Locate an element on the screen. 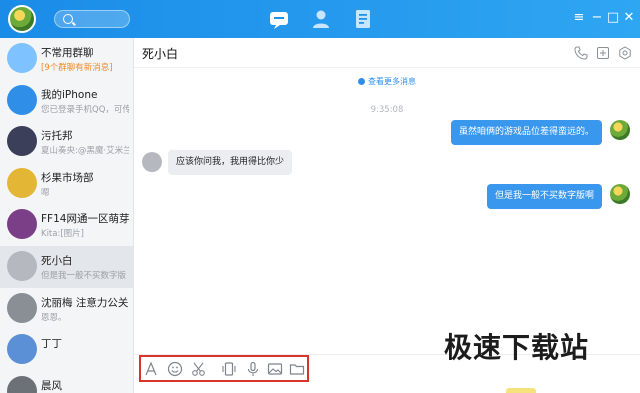 The width and height of the screenshot is (640, 393). conversation-preview: [9个群聊有新消息] is located at coordinates (77, 68).